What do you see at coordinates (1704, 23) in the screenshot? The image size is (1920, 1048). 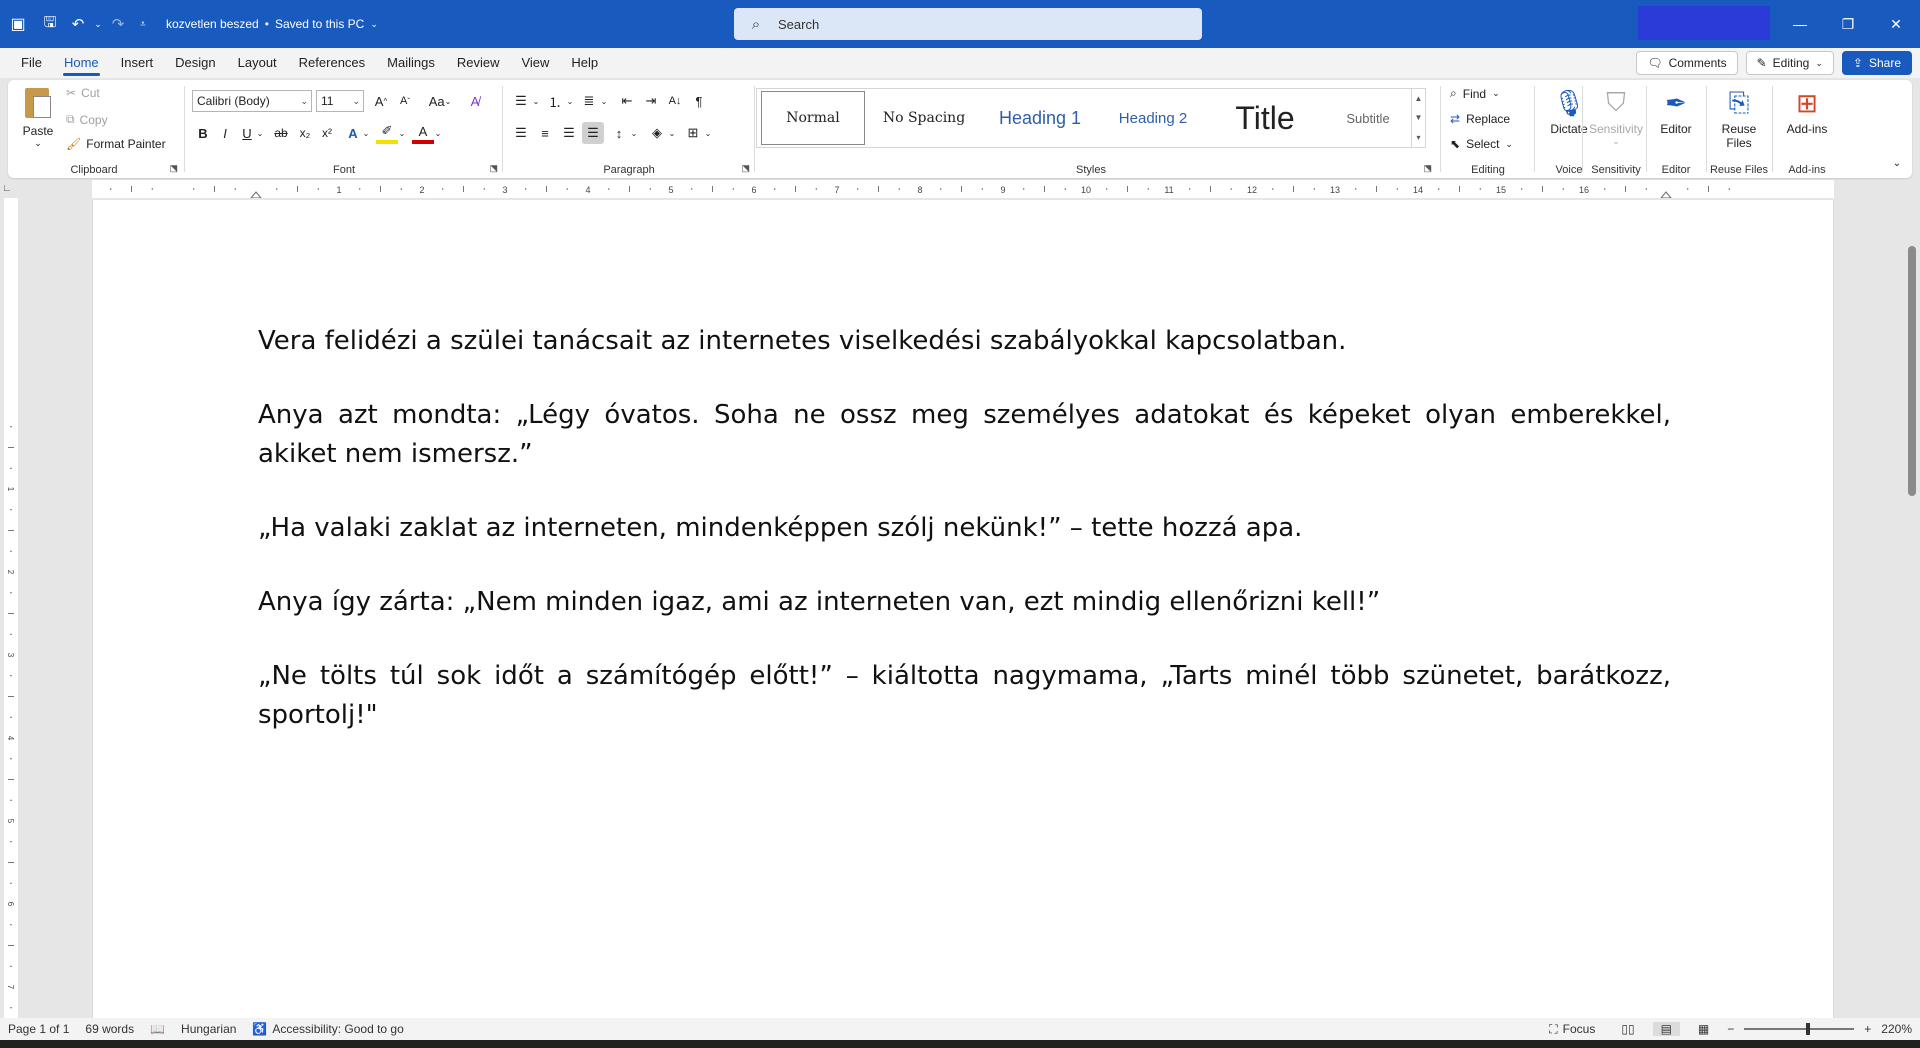 I see `account-area` at bounding box center [1704, 23].